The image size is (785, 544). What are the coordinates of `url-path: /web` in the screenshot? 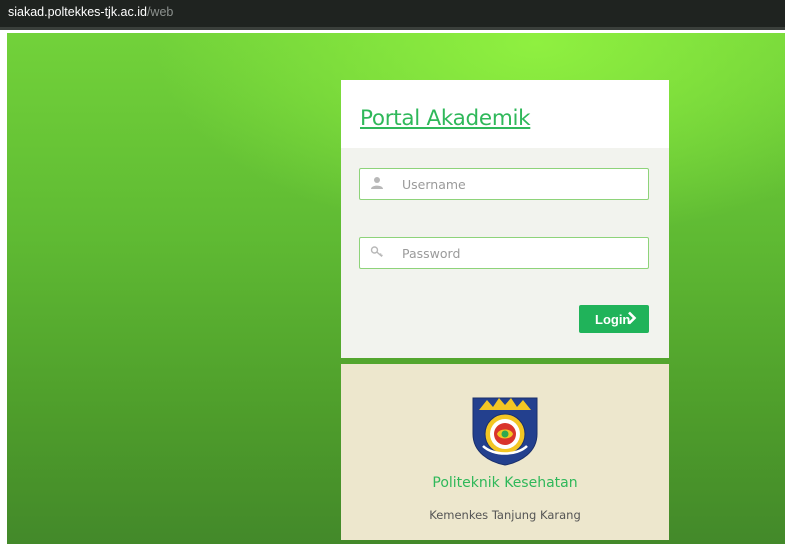 It's located at (160, 12).